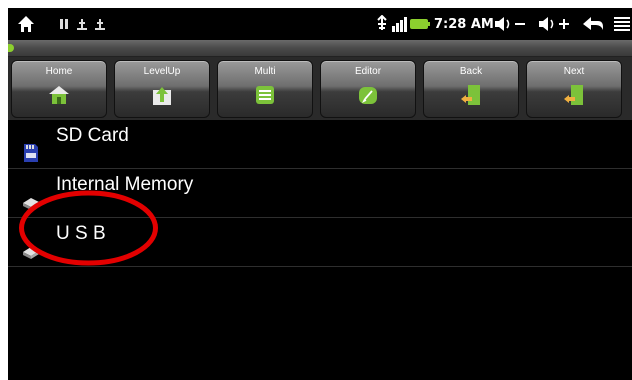 This screenshot has width=632, height=380. I want to click on back-button-label: Back, so click(471, 71).